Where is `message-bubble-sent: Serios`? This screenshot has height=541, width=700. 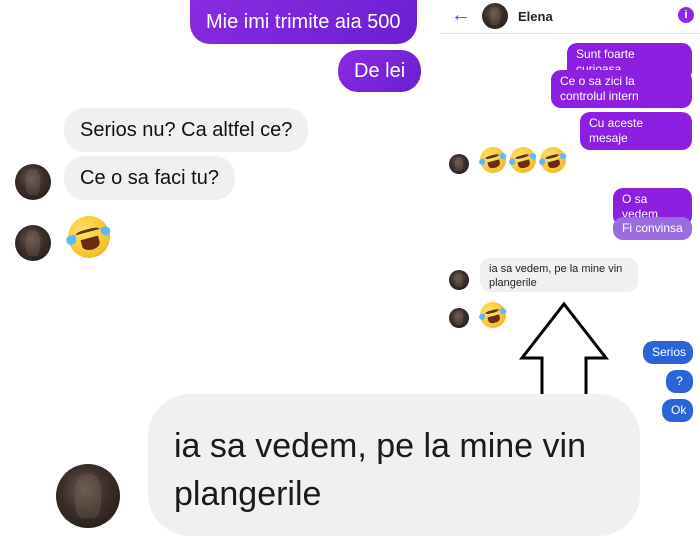
message-bubble-sent: Serios is located at coordinates (668, 352).